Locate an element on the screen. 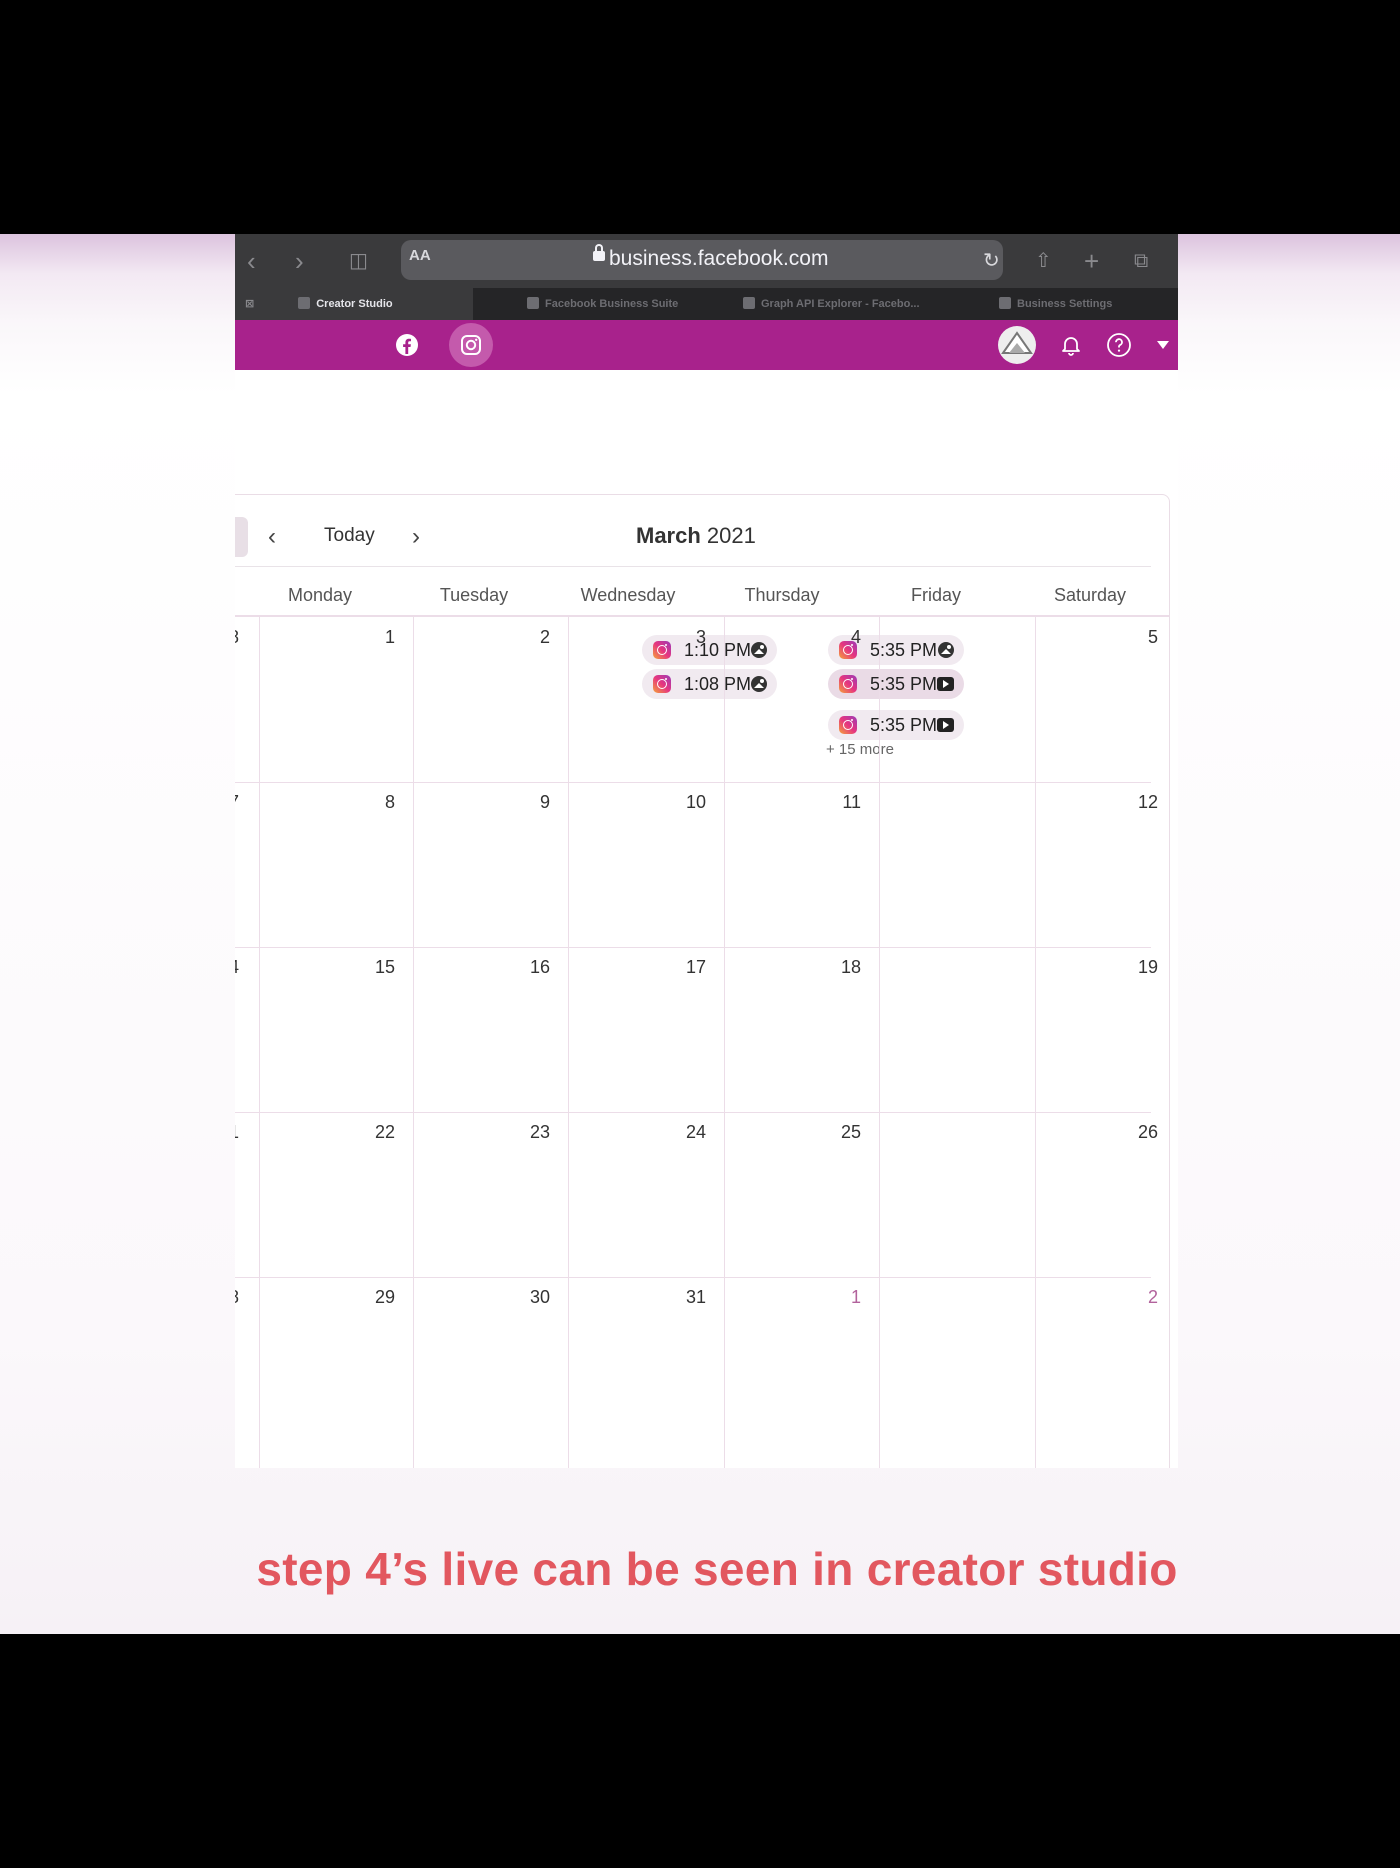 The width and height of the screenshot is (1400, 1868). avatar is located at coordinates (1017, 345).